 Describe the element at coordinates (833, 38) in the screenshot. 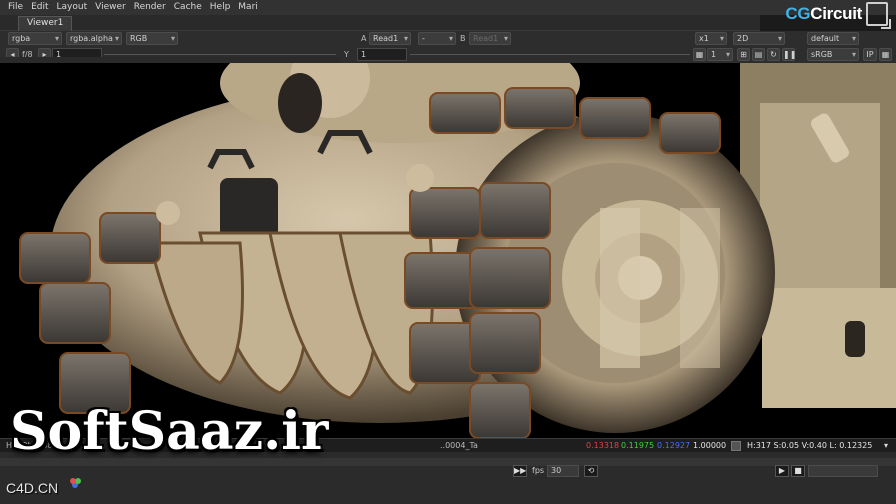

I see `lut-dropdown: default` at that location.